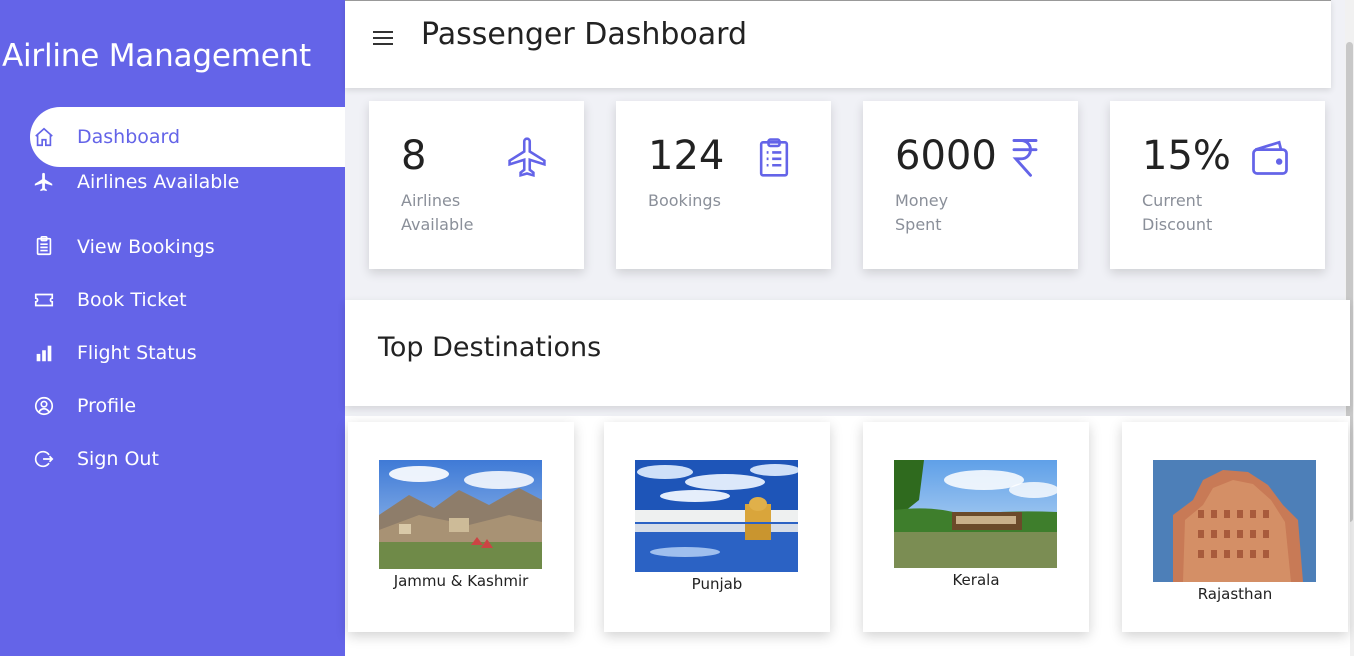 The width and height of the screenshot is (1354, 656). Describe the element at coordinates (107, 405) in the screenshot. I see `sidebar-item-label: Profile` at that location.